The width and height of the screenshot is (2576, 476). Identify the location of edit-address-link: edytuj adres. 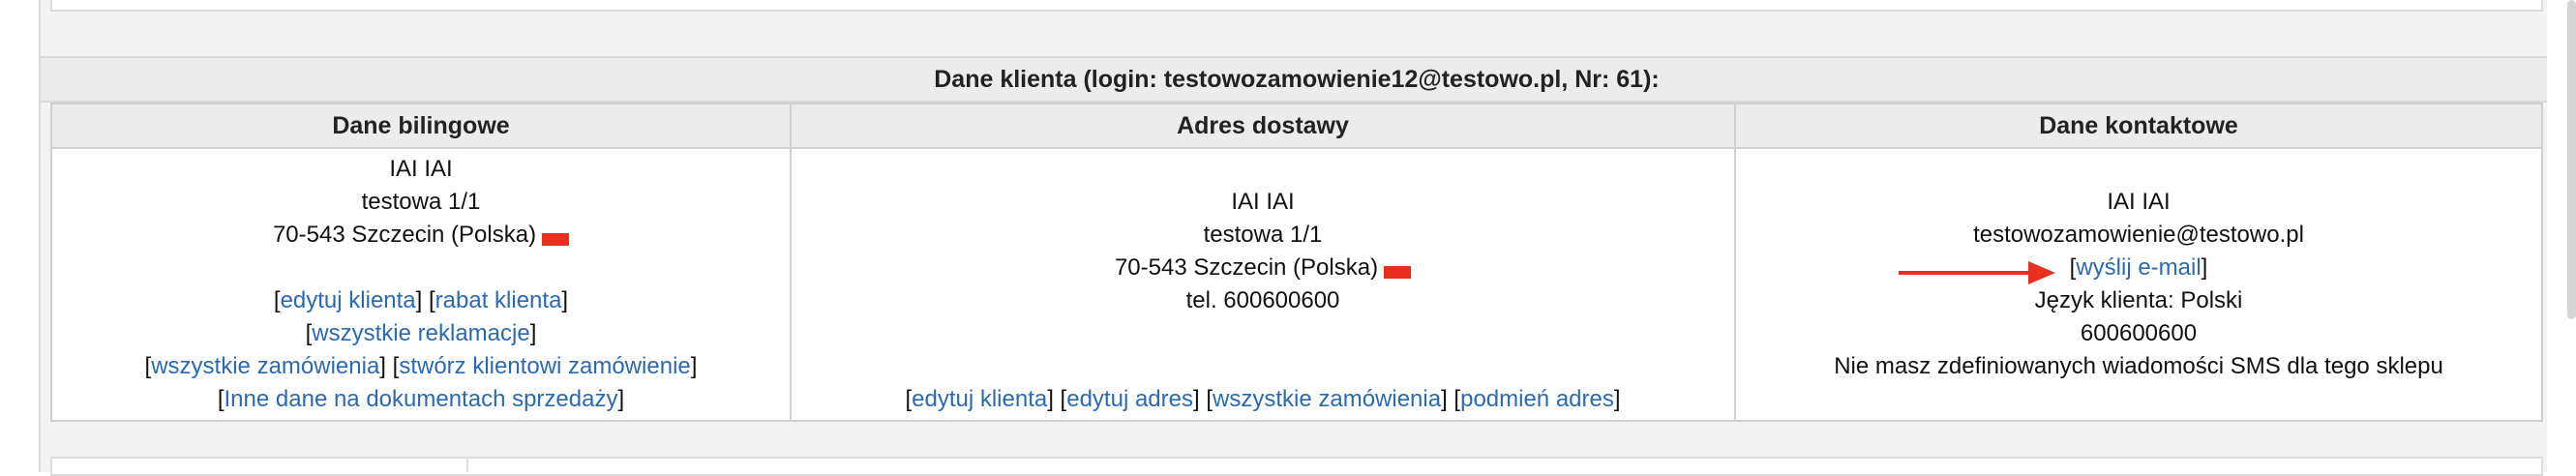
(1129, 399).